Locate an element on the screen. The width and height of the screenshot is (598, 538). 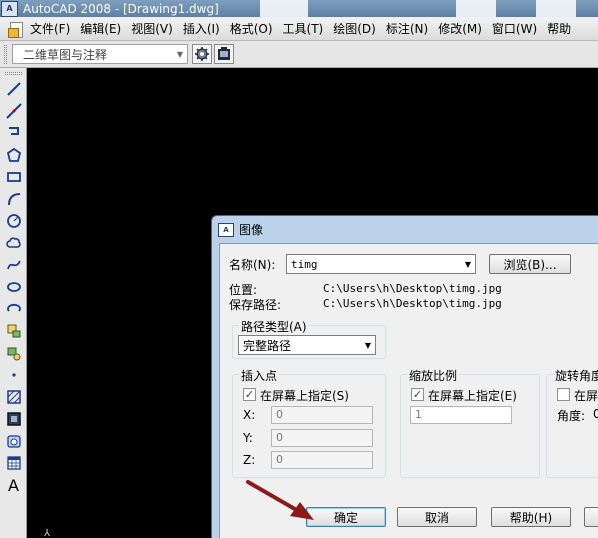
location-value: C:\Users\h\Desktop\timg.jpg is located at coordinates (412, 288).